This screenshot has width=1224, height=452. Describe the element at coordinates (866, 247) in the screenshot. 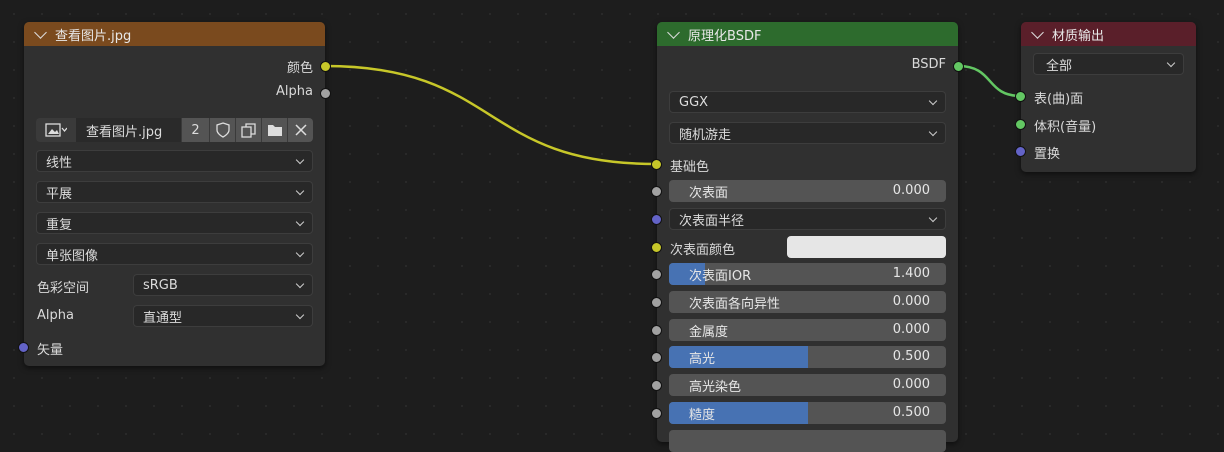

I see `subsurface-color-swatch` at that location.